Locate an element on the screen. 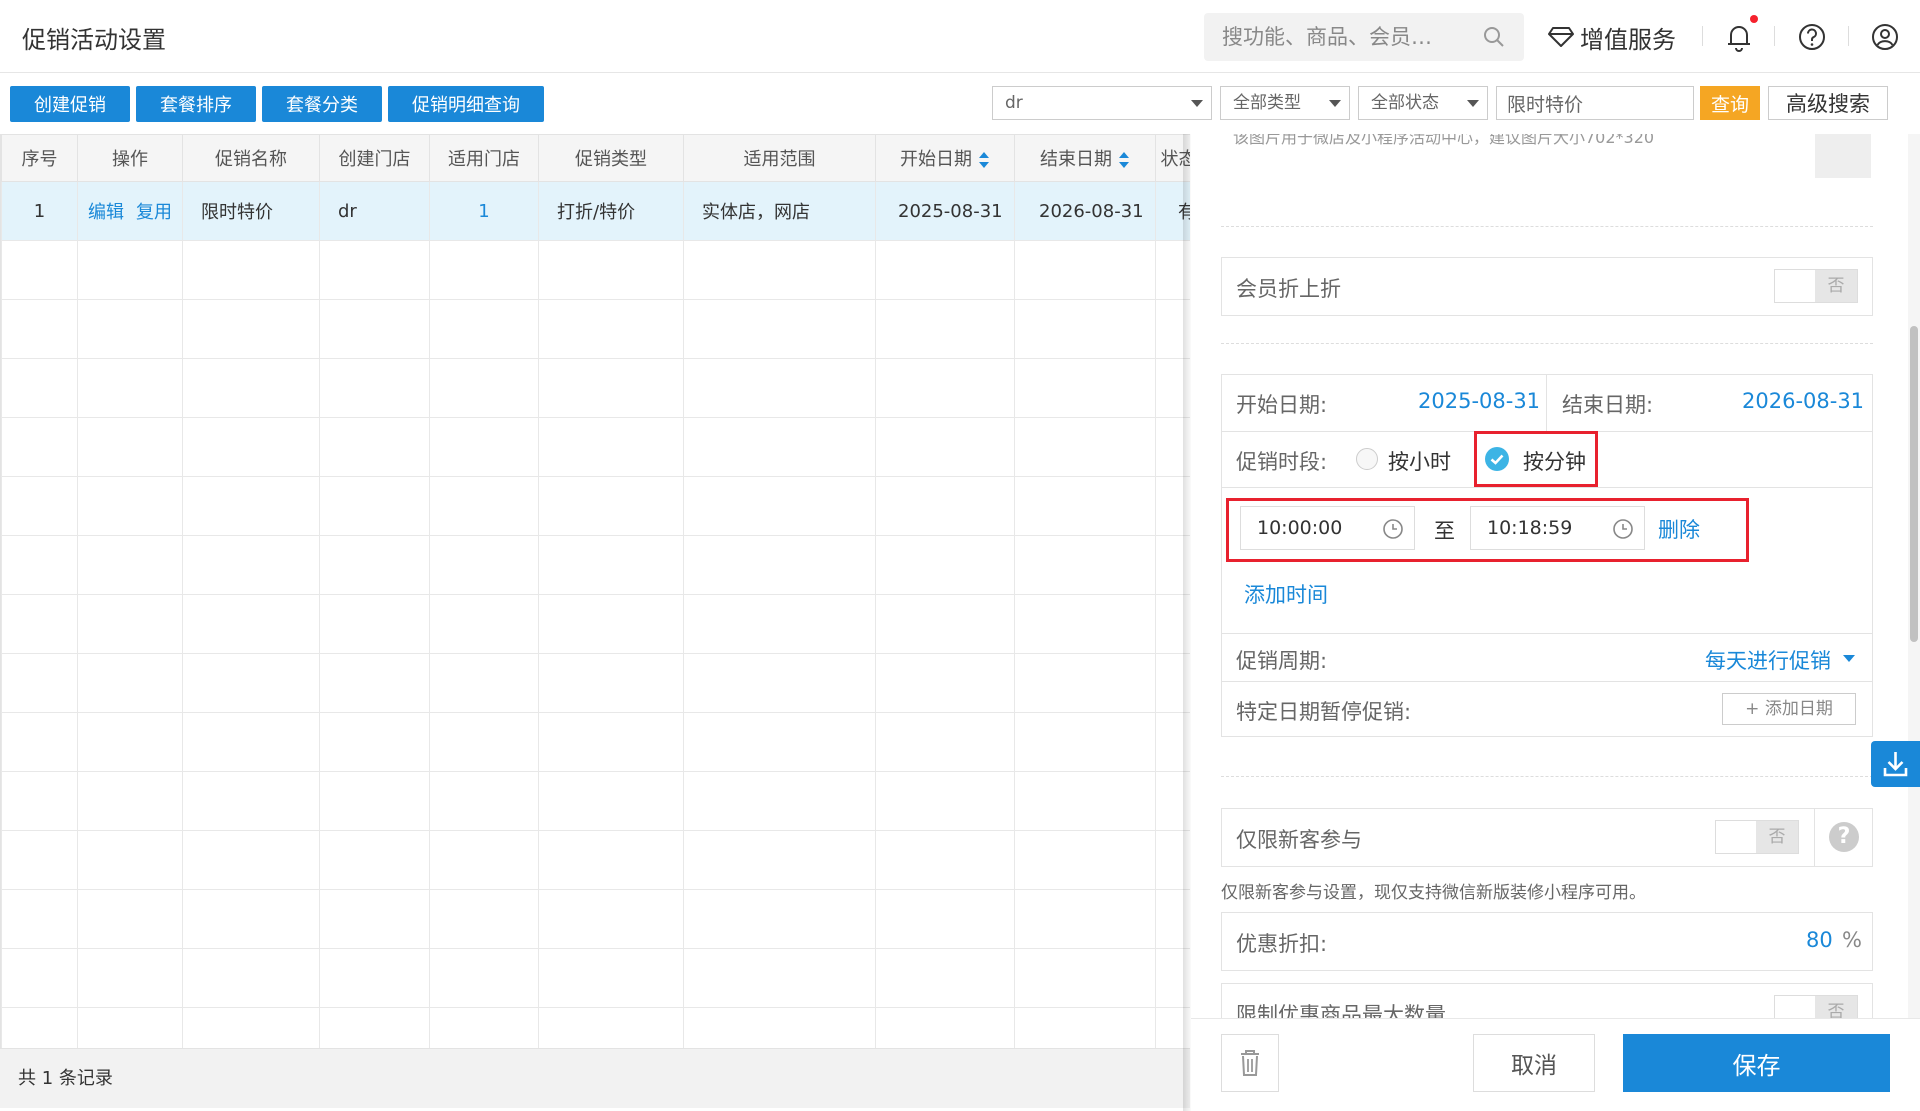 This screenshot has width=1920, height=1111. new-customer-hint: 仅限新客参与设置，现仅支持微信新版装修小程序可用。 is located at coordinates (1433, 893).